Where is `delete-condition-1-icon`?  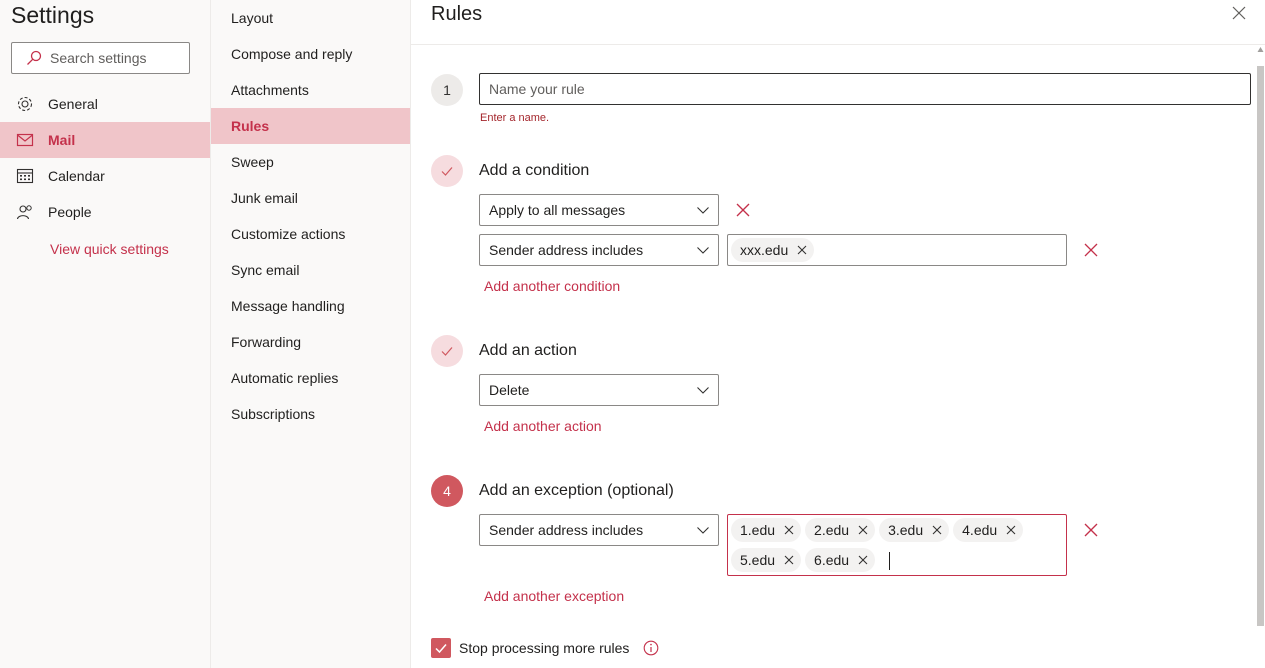
delete-condition-1-icon is located at coordinates (743, 210).